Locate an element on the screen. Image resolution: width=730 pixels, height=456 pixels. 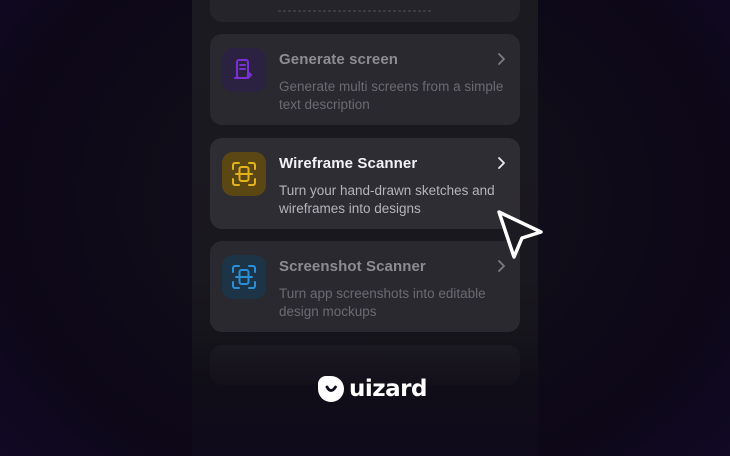
feature-card-partial-top is located at coordinates (365, 11).